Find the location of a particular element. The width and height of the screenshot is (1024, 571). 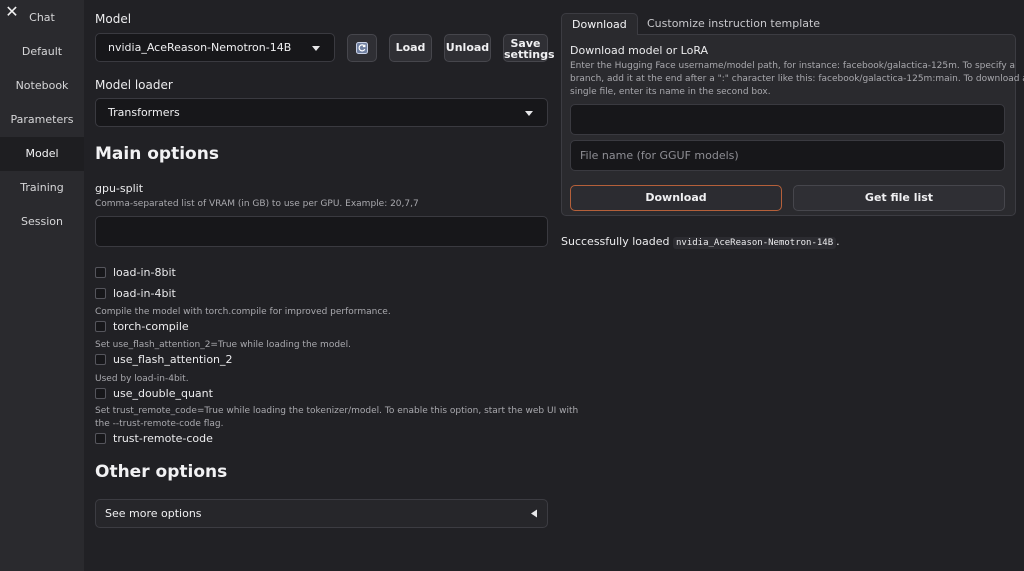

double-quant-checkbox is located at coordinates (100, 393).